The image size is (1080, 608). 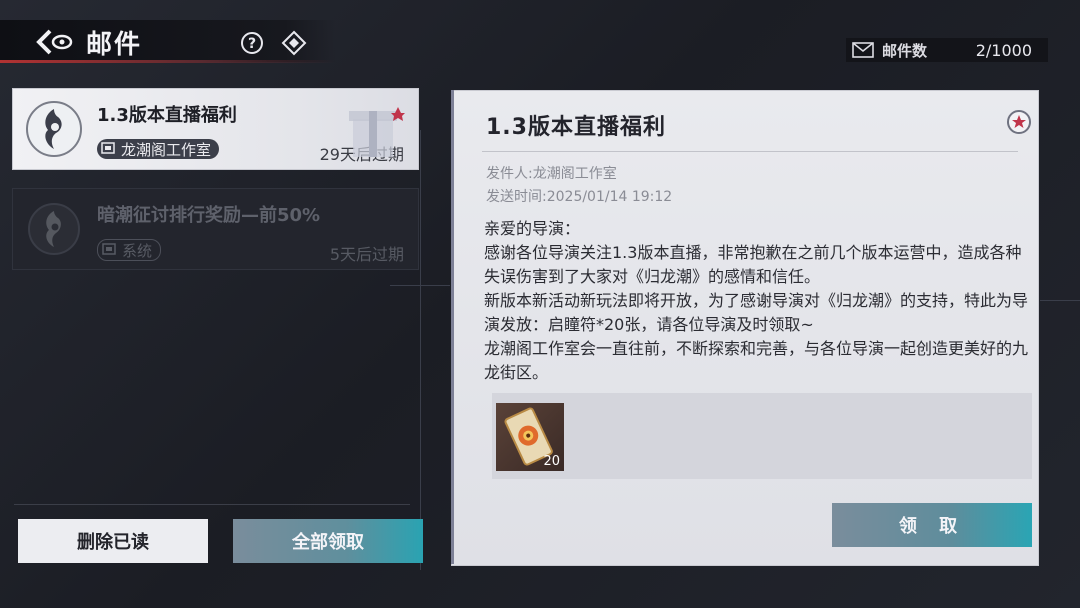 What do you see at coordinates (377, 132) in the screenshot?
I see `gift-icon` at bounding box center [377, 132].